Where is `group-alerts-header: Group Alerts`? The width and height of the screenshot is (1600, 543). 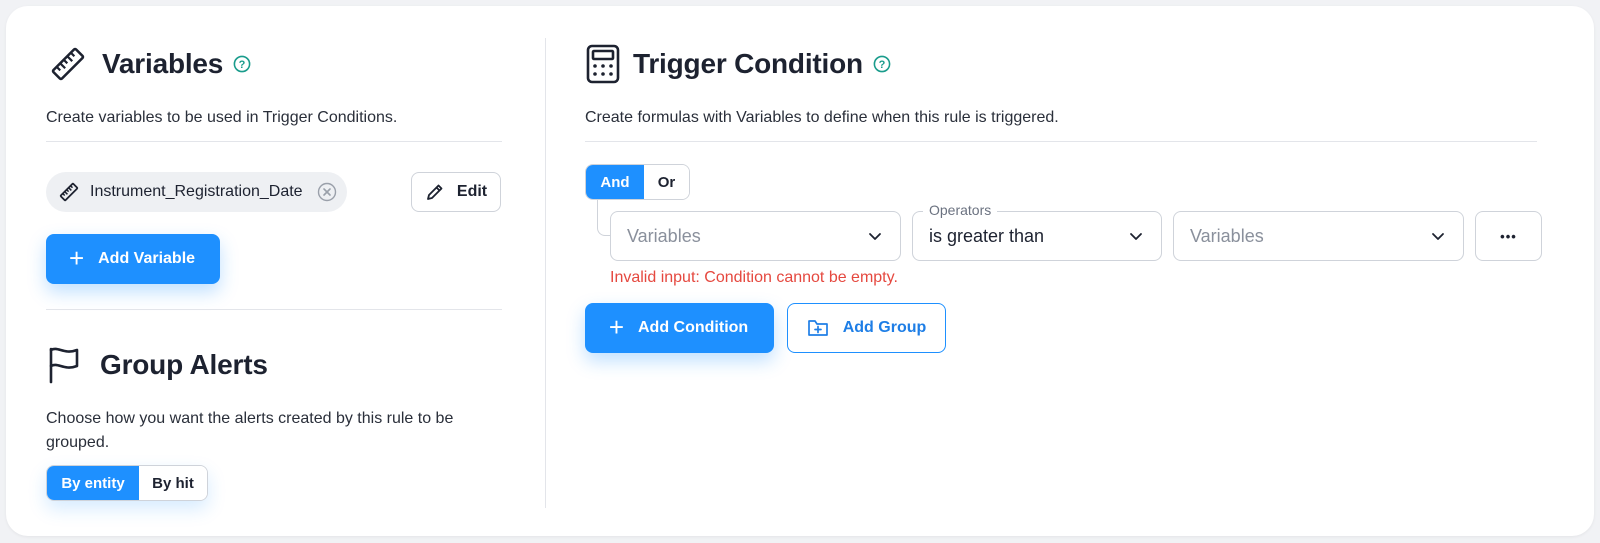
group-alerts-header: Group Alerts is located at coordinates (157, 365).